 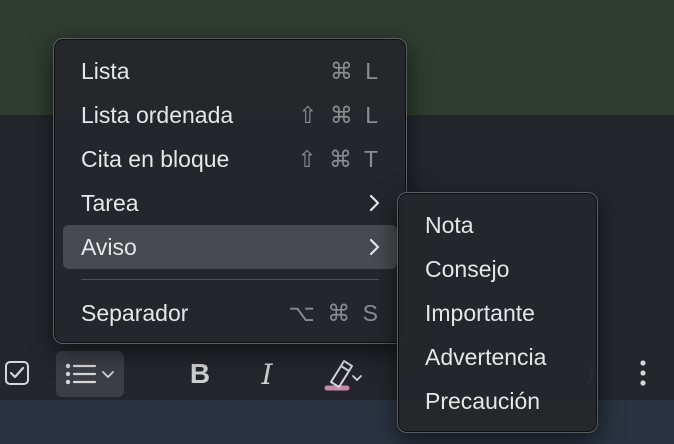 I want to click on keyboard-shortcut: ⌥ ⌘ S, so click(x=334, y=313).